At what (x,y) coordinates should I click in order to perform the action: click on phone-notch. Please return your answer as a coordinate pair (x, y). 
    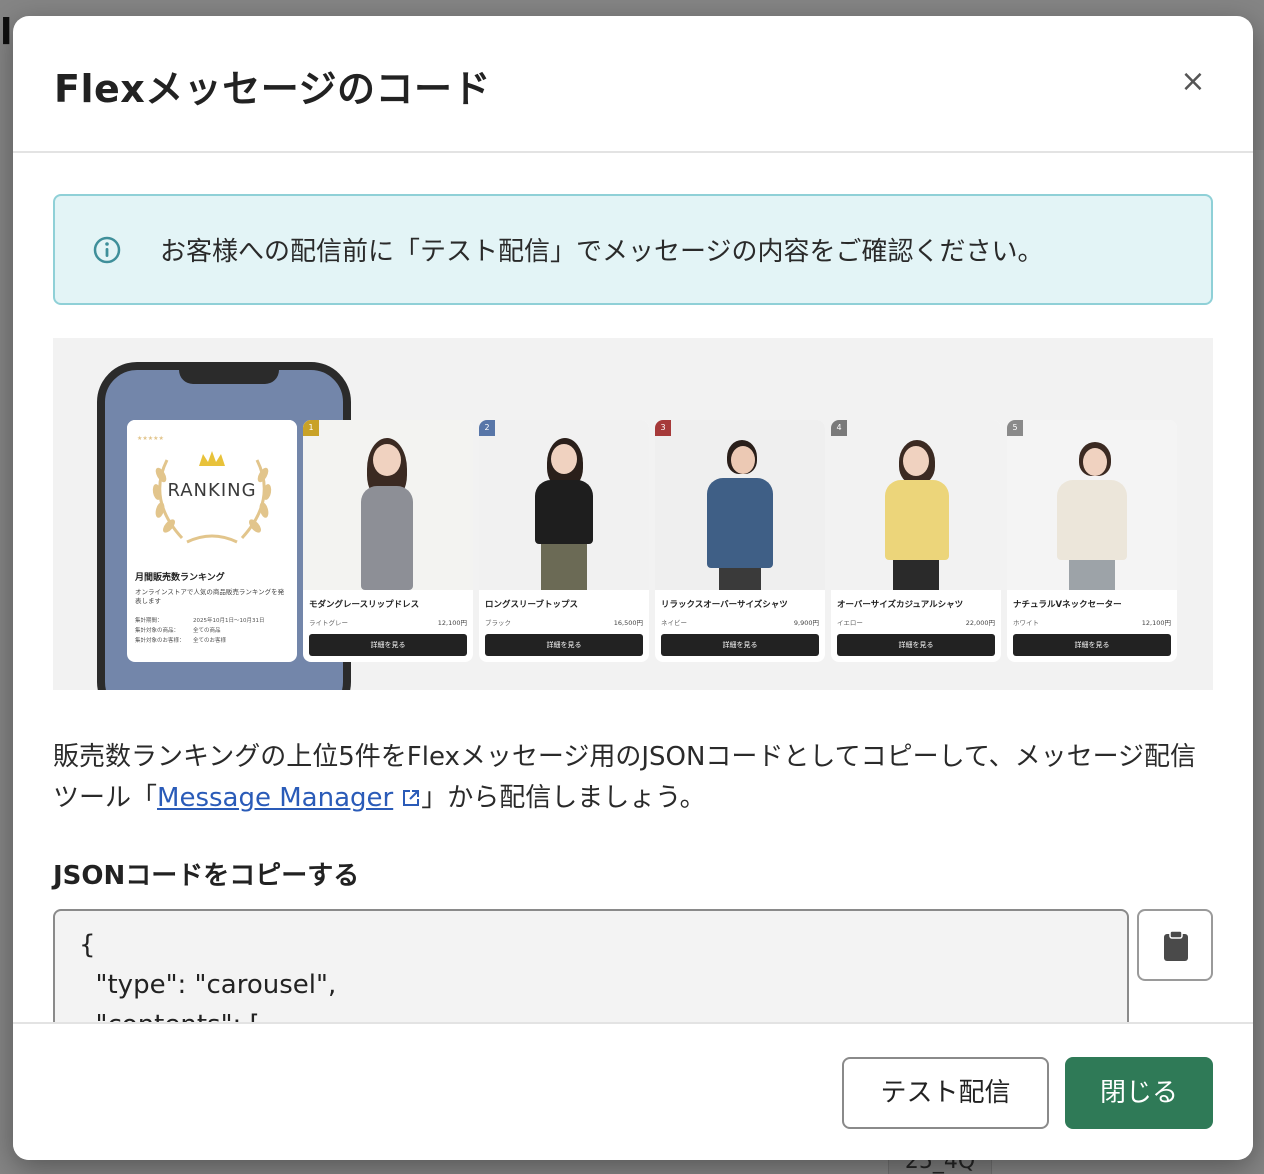
    Looking at the image, I should click on (229, 373).